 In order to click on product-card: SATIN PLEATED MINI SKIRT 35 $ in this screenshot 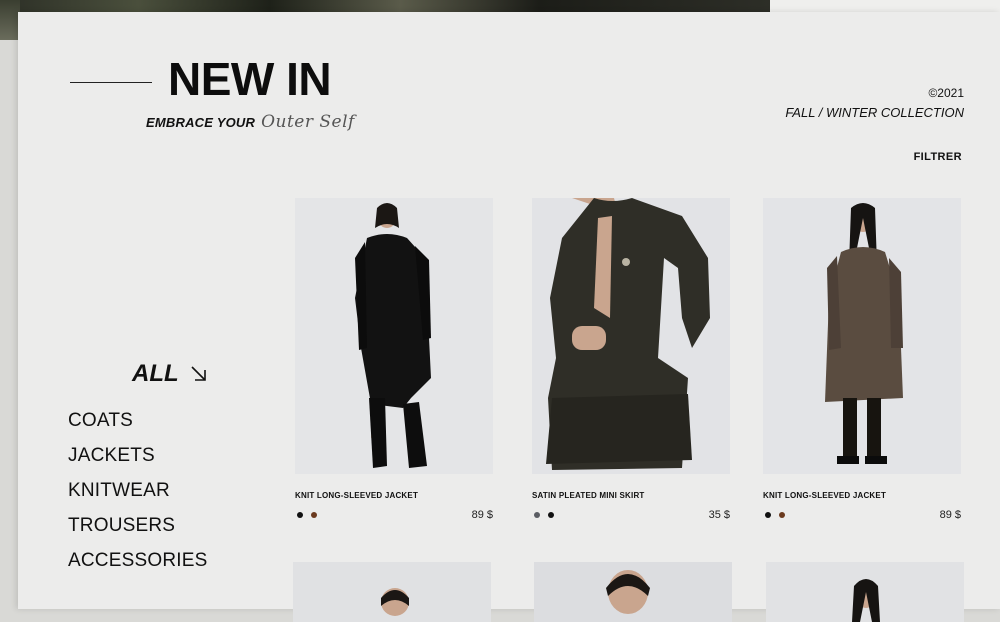, I will do `click(631, 360)`.